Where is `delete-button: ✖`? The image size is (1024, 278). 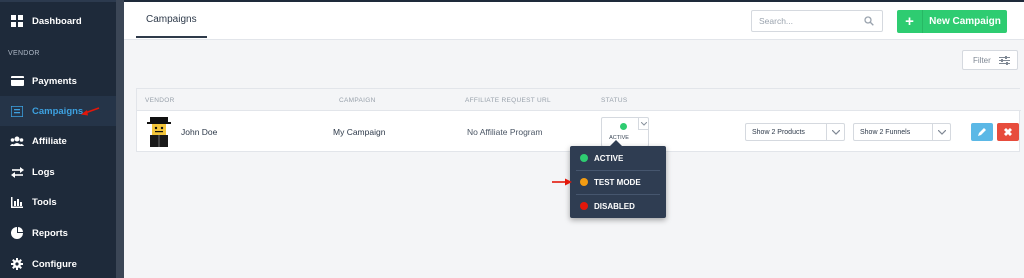
delete-button: ✖ is located at coordinates (1008, 132).